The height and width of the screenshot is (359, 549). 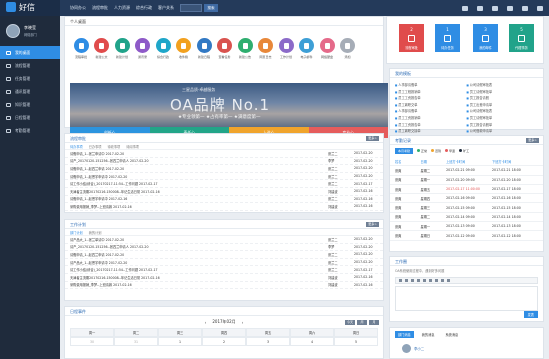 What do you see at coordinates (143, 48) in the screenshot?
I see `app-item: 通讯录` at bounding box center [143, 48].